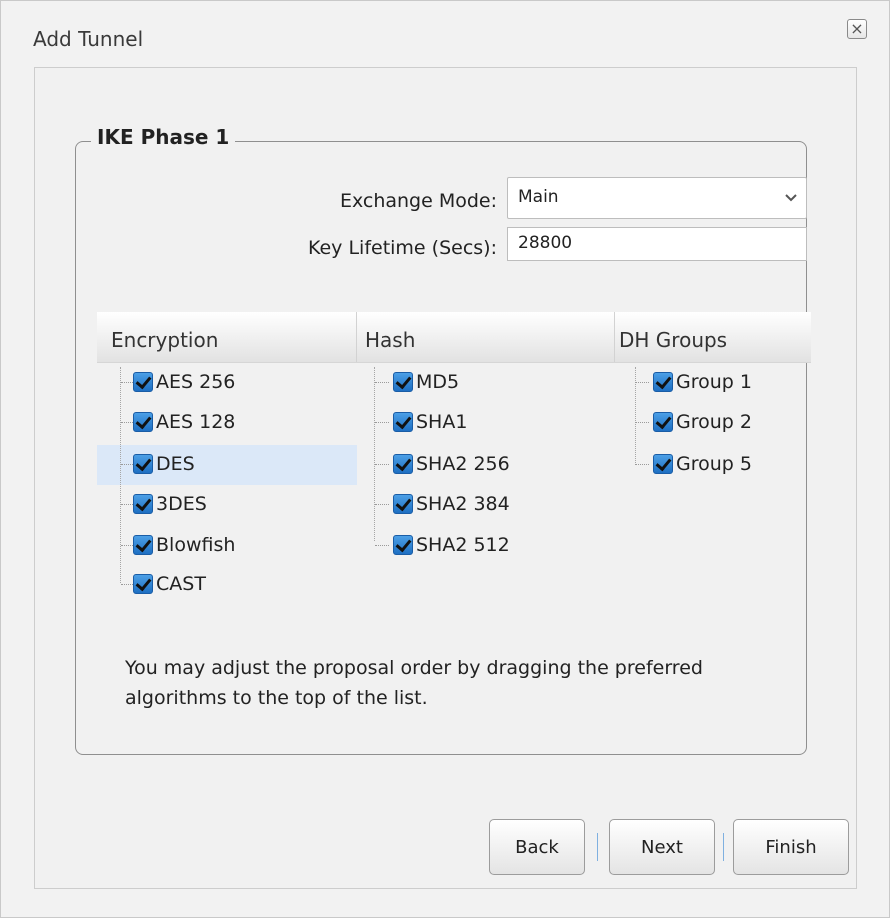  Describe the element at coordinates (442, 422) in the screenshot. I see `hash-item-label: SHA1` at that location.